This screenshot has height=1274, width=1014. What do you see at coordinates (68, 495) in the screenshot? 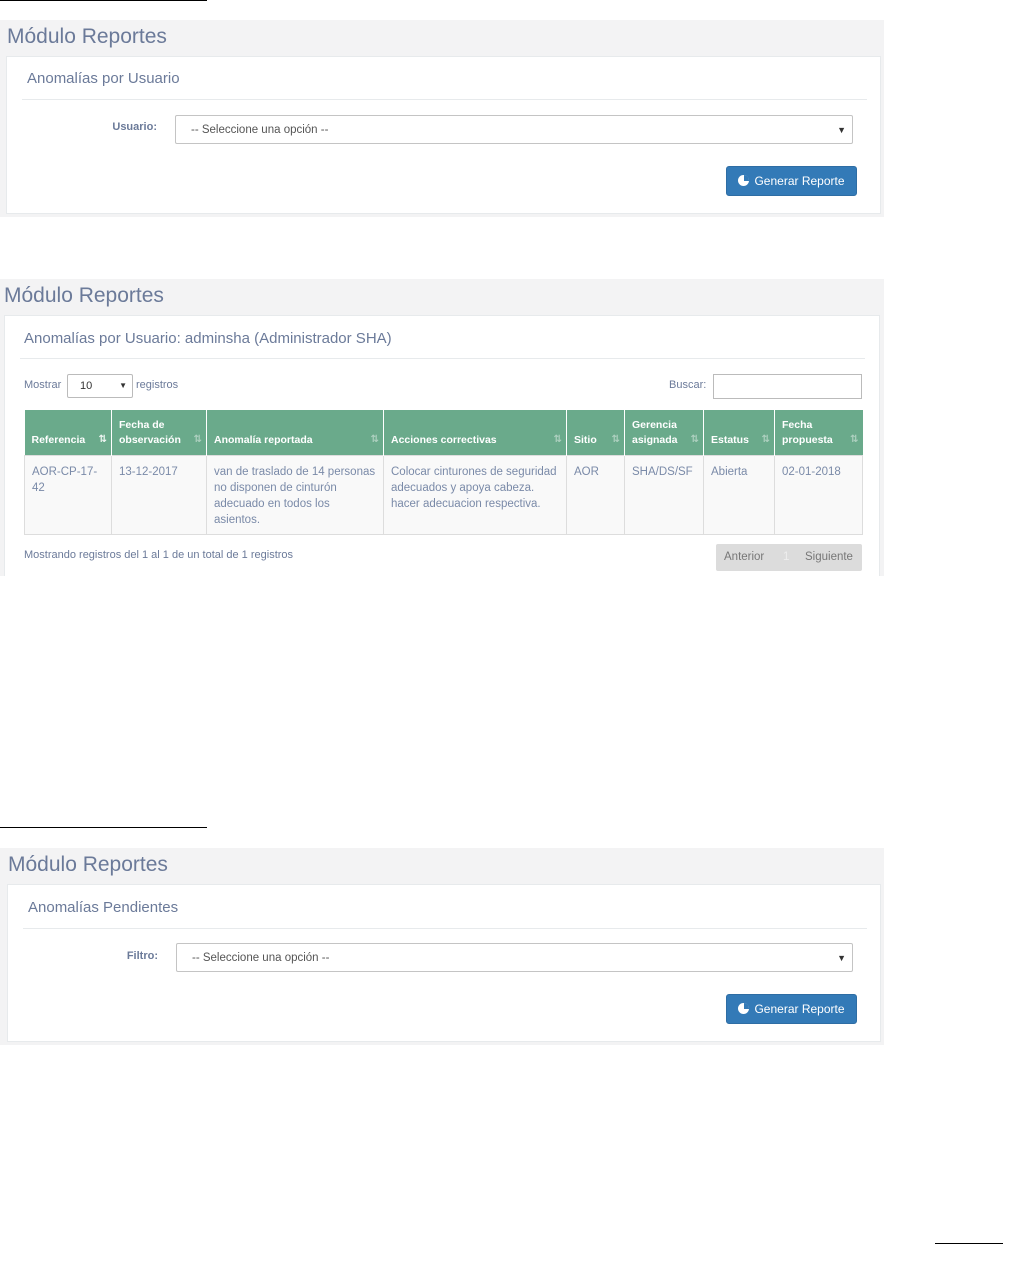
I see `cell-referencia: AOR-CP-17-42` at bounding box center [68, 495].